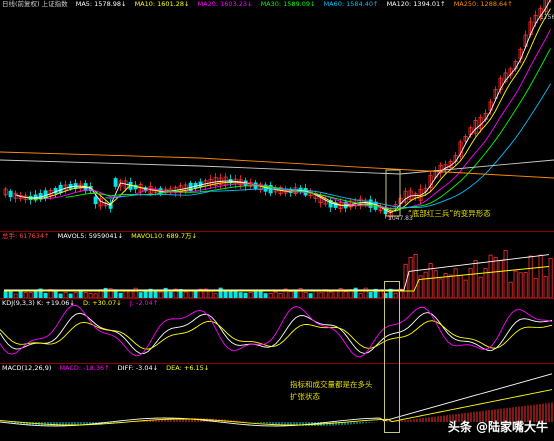  Describe the element at coordinates (277, 165) in the screenshot. I see `ma250-line` at that location.